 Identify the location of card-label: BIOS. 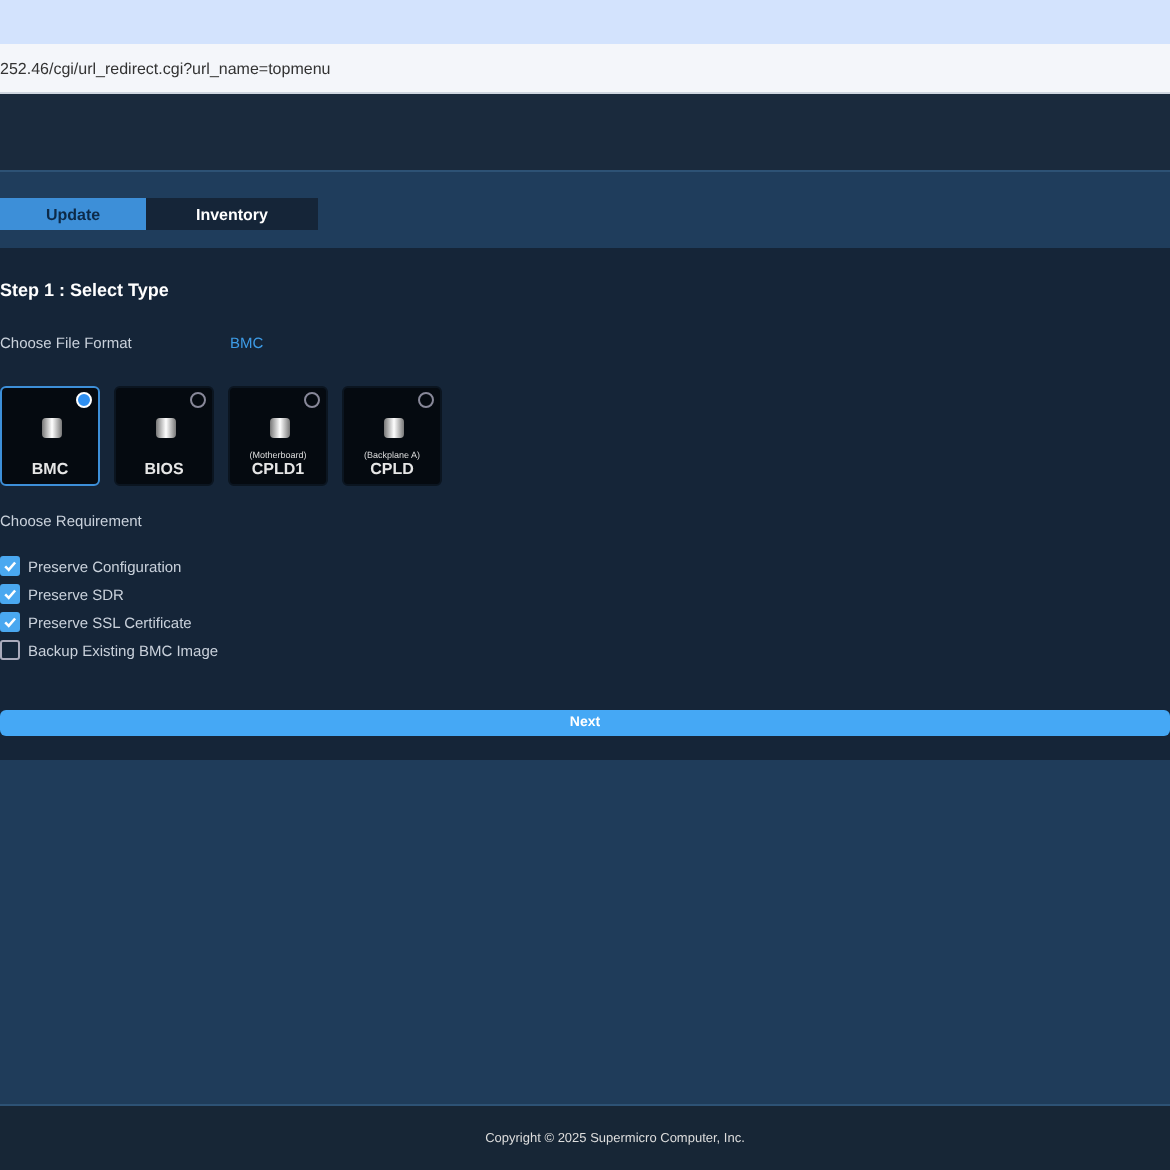
(164, 469).